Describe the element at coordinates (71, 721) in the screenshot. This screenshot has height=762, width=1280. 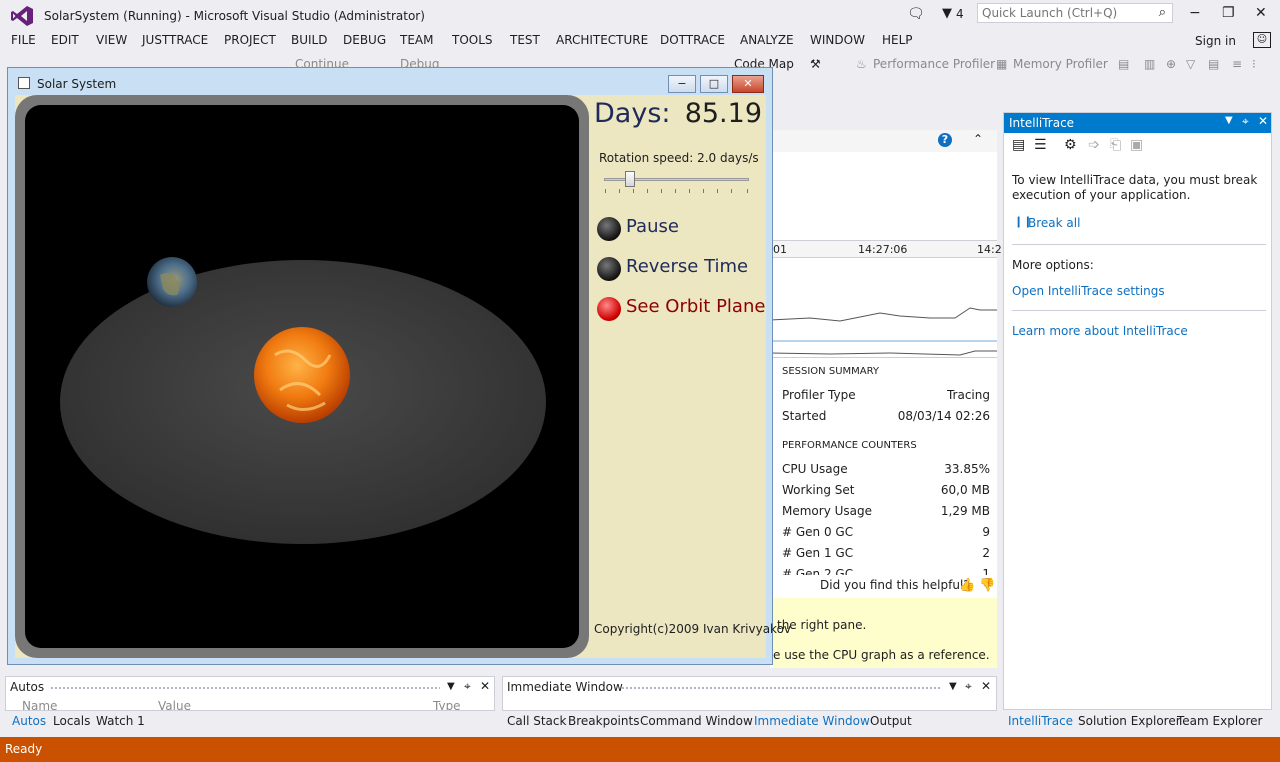
I see `tab-locals: Locals` at that location.